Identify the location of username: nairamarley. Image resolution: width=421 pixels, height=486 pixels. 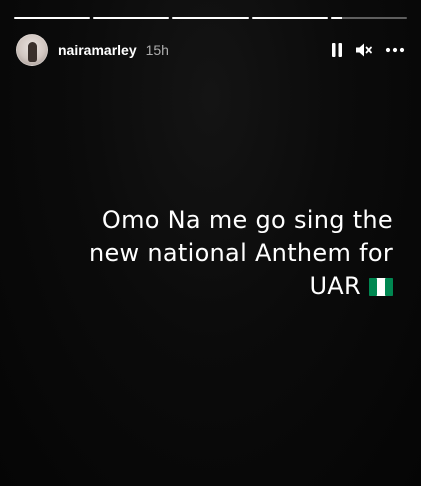
(97, 50).